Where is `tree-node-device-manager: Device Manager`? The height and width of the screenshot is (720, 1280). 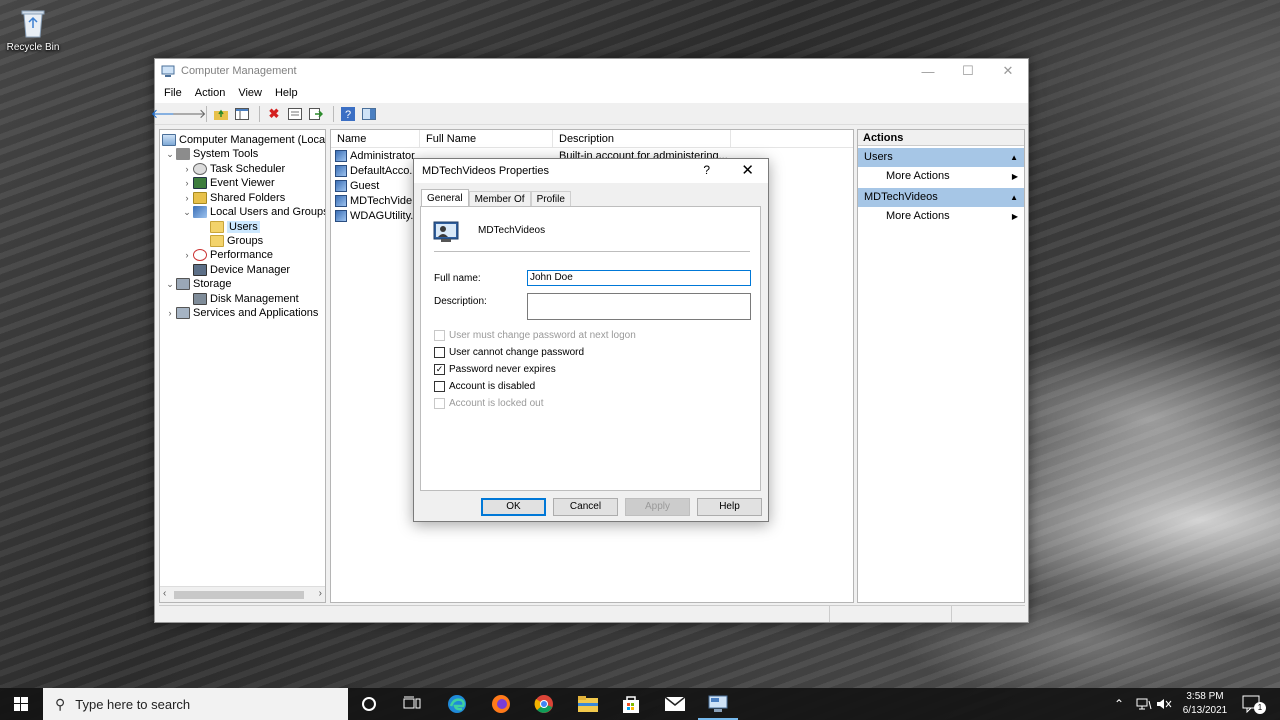
tree-node-device-manager: Device Manager is located at coordinates (241, 270).